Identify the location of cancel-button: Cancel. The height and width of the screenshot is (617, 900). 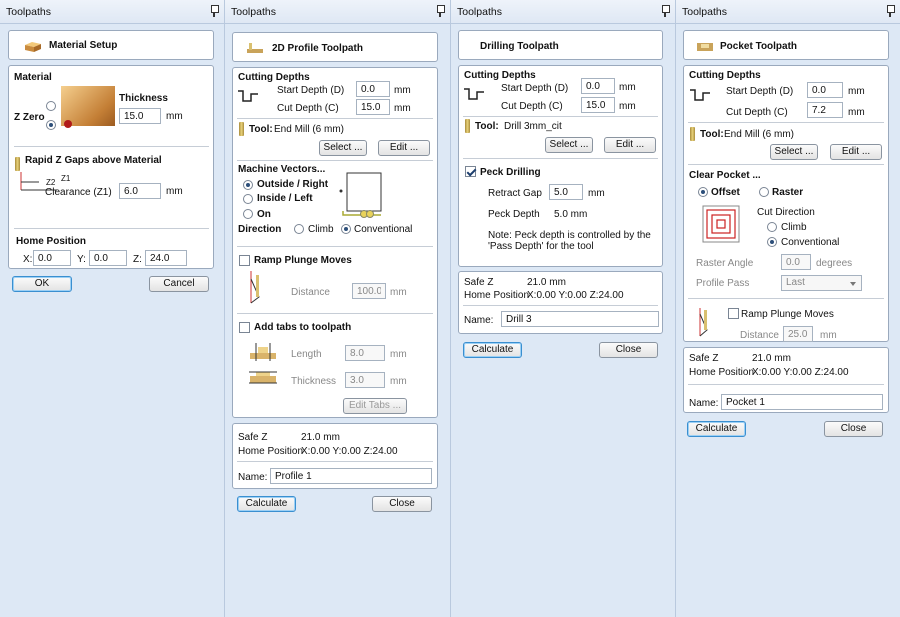
(179, 284).